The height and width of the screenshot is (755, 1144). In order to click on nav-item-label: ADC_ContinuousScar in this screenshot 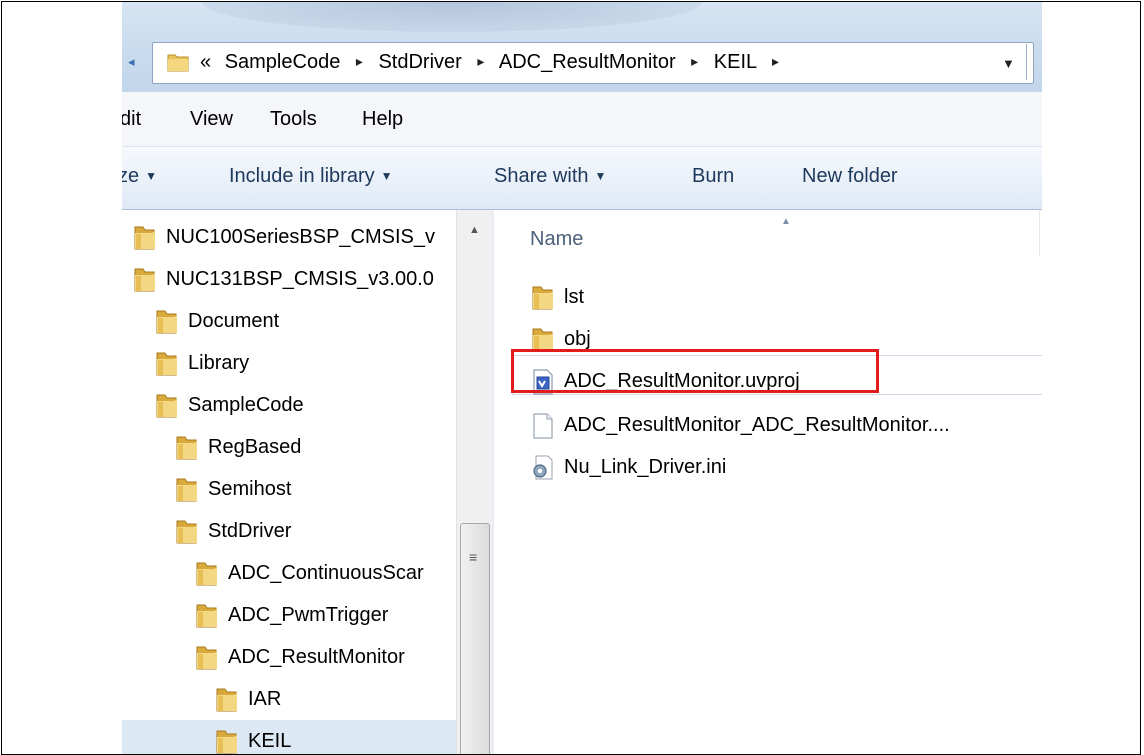, I will do `click(326, 573)`.